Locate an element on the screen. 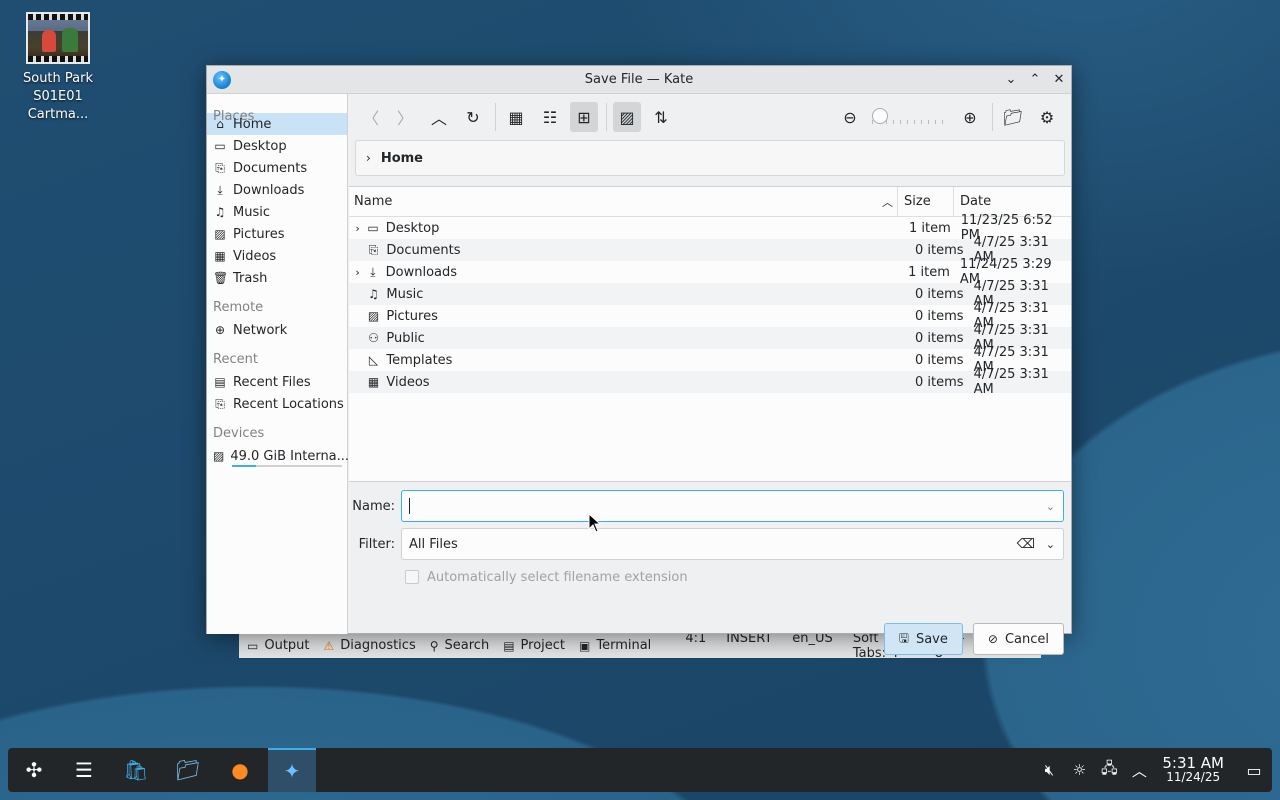  show-desktop-icon: ▭ is located at coordinates (1254, 770).